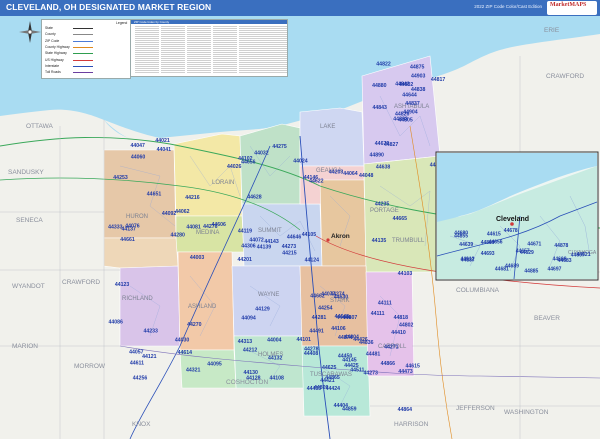 This screenshot has height=439, width=600. What do you see at coordinates (162, 141) in the screenshot?
I see `zip-label: 44021` at bounding box center [162, 141].